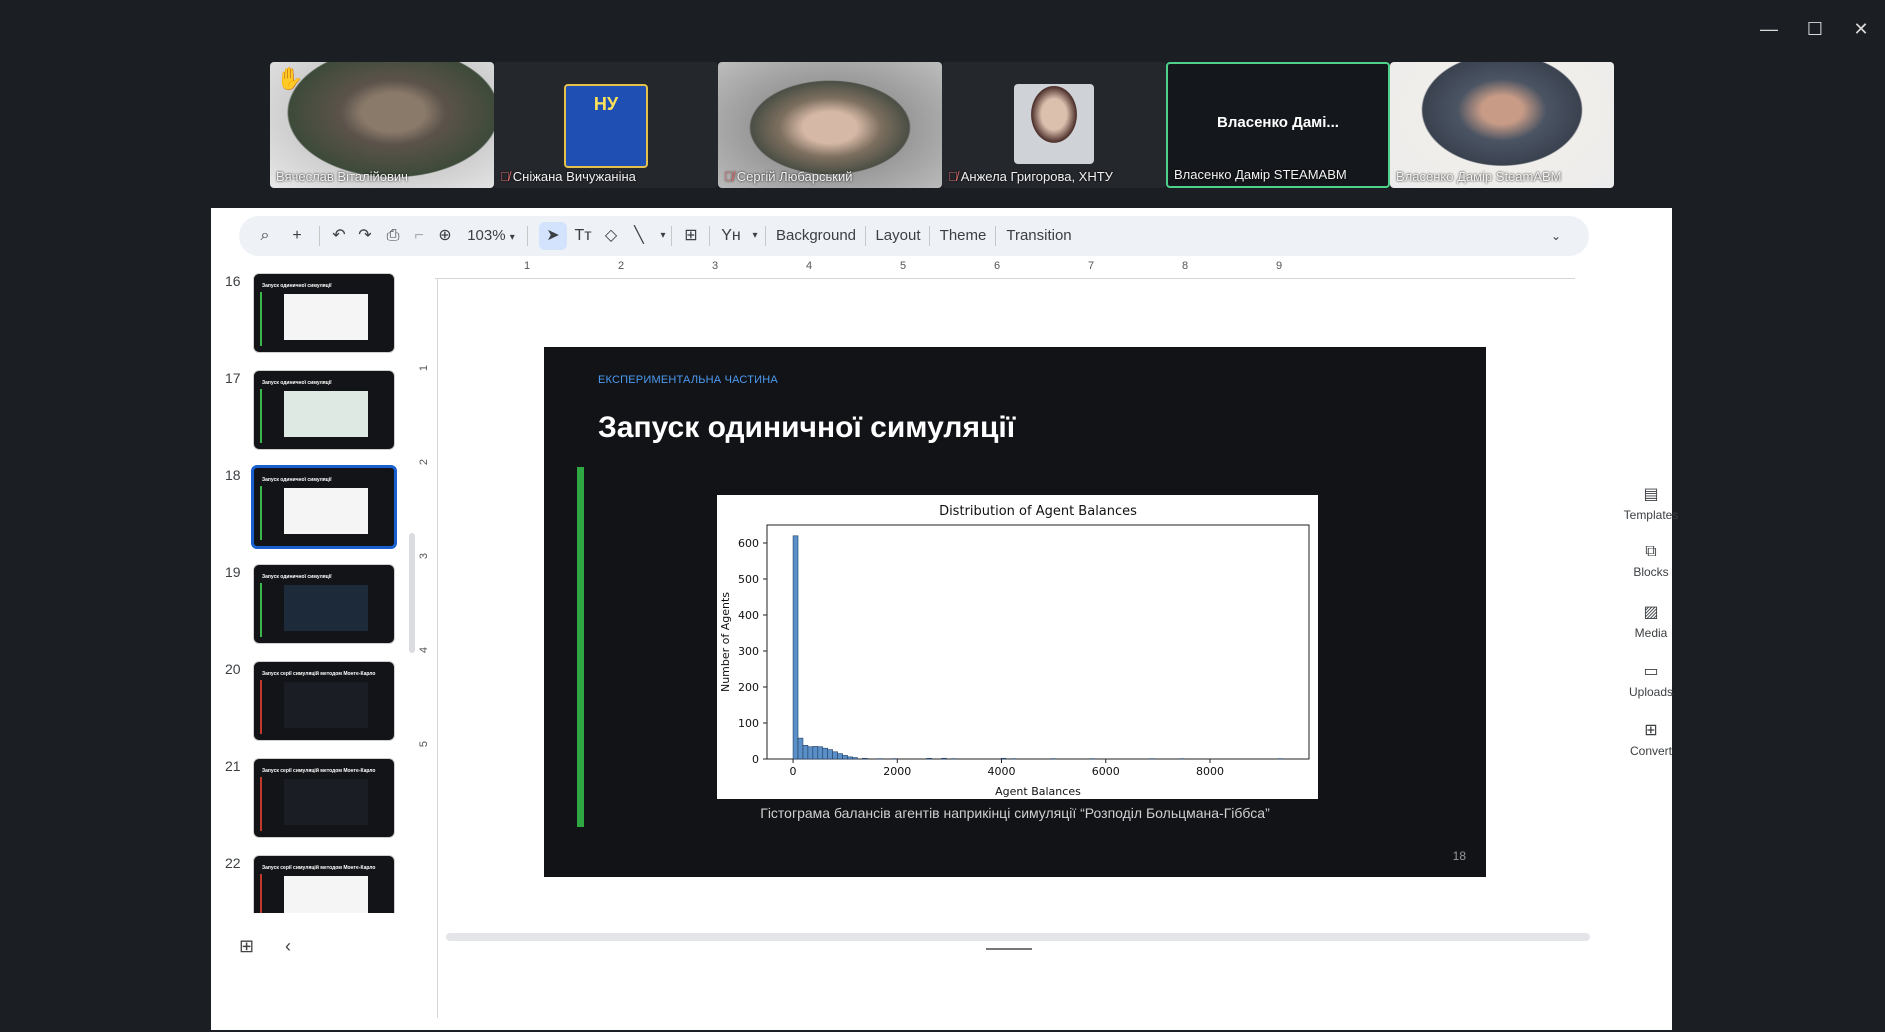 The image size is (1885, 1032). Describe the element at coordinates (748, 579) in the screenshot. I see `y-tick-label: 500` at that location.